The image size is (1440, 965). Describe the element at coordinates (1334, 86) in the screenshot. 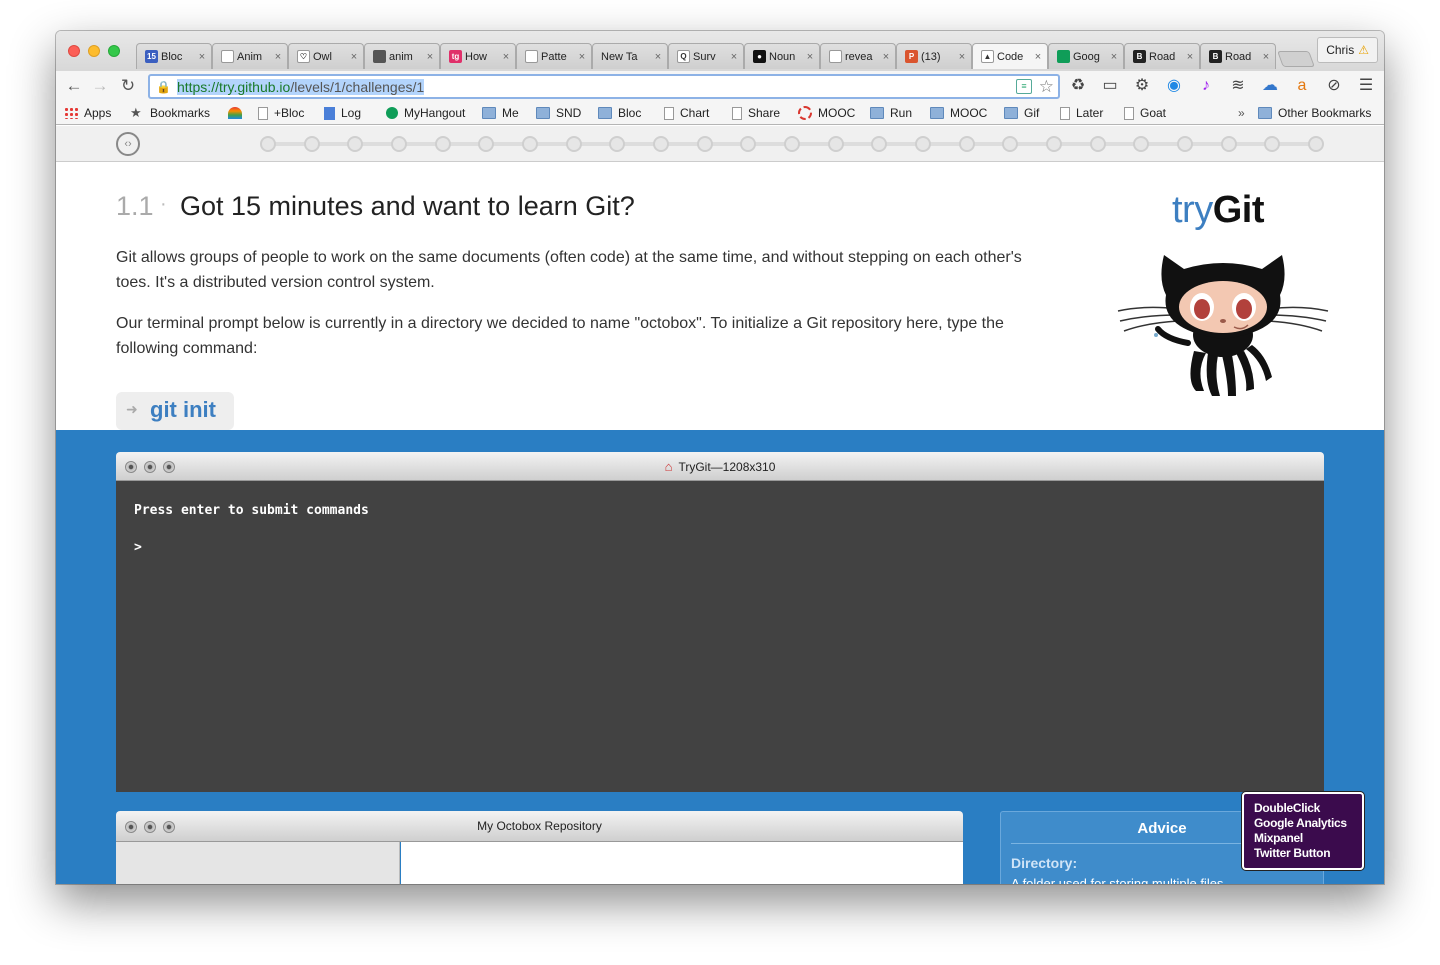

I see `compass-extension-icon: ⊘` at that location.